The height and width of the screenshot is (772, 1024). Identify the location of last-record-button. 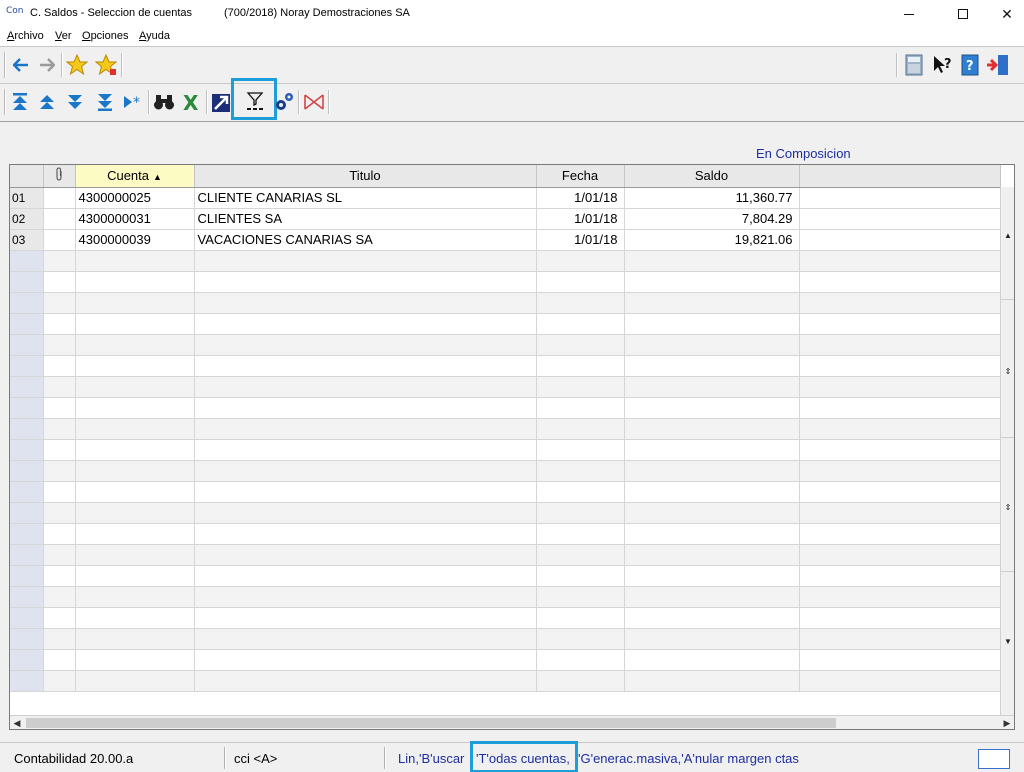
(105, 102).